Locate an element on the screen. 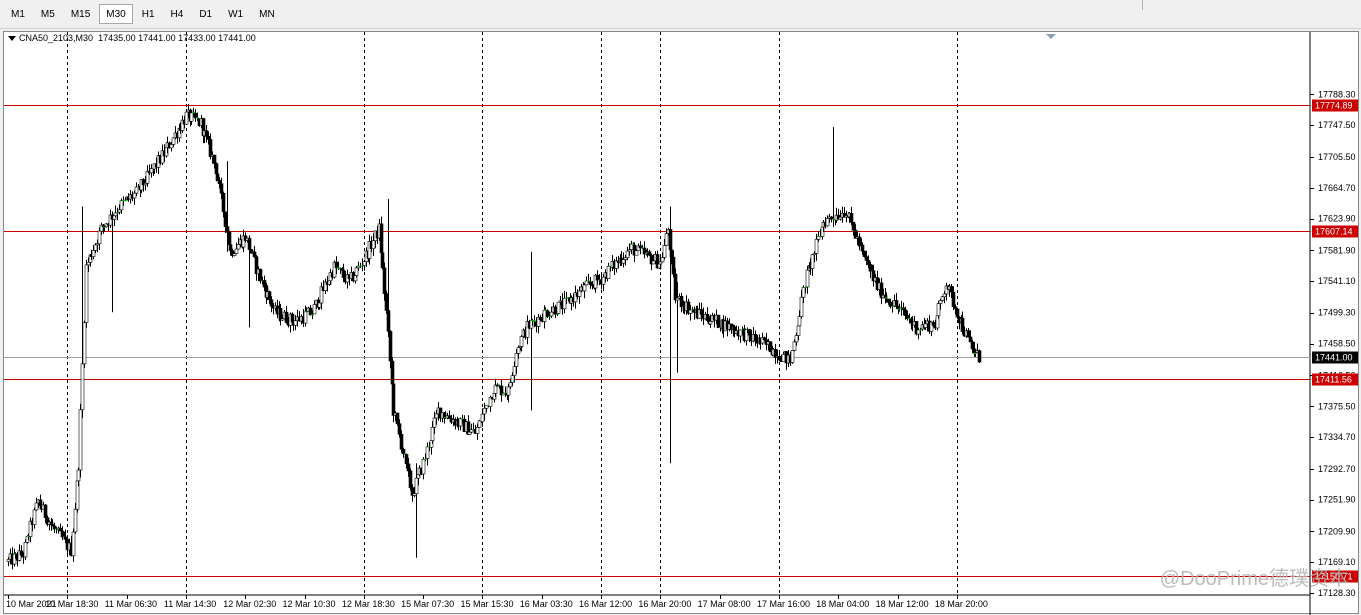  x-tick-label: 12 Mar 18:30 is located at coordinates (368, 604).